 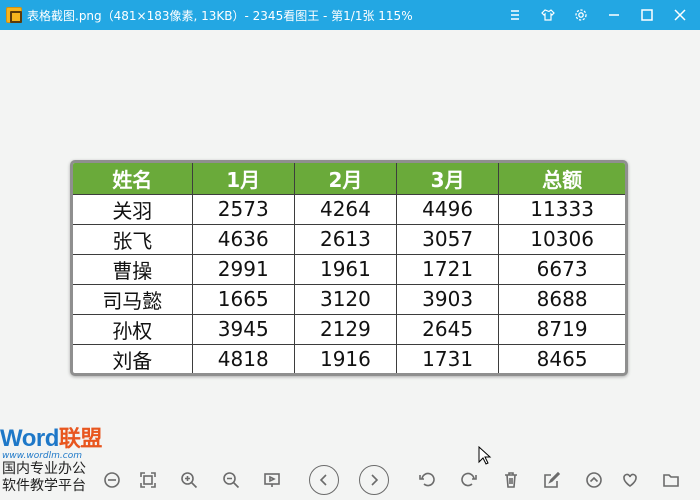 I want to click on table-cell: 孙权, so click(x=133, y=329).